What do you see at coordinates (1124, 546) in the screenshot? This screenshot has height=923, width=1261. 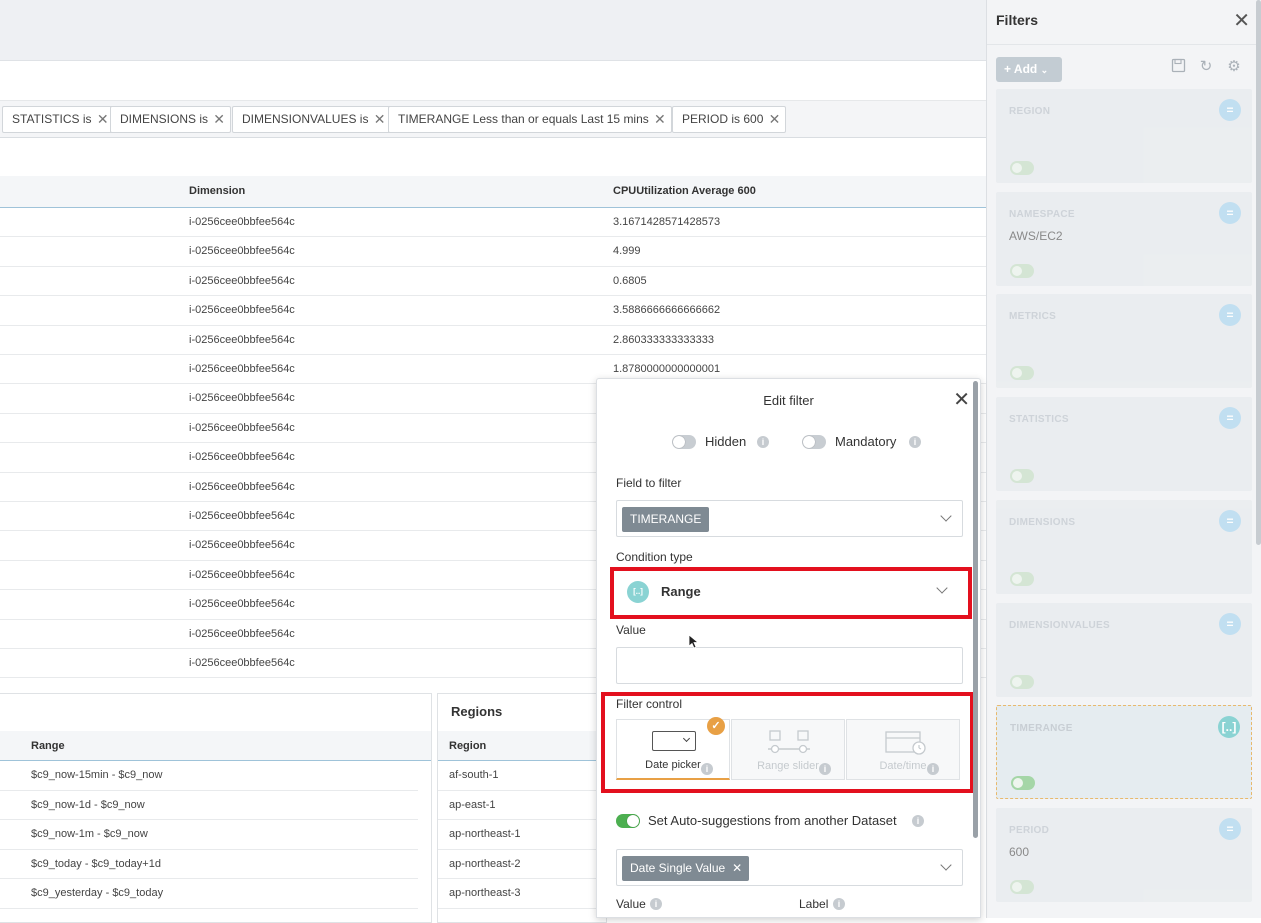 I see `filter-card-dimensions: DIMENSIONS =` at bounding box center [1124, 546].